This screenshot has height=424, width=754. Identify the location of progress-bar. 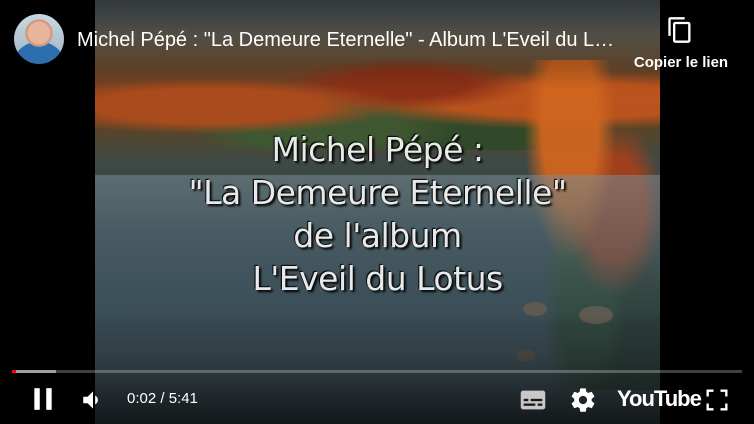
(377, 371).